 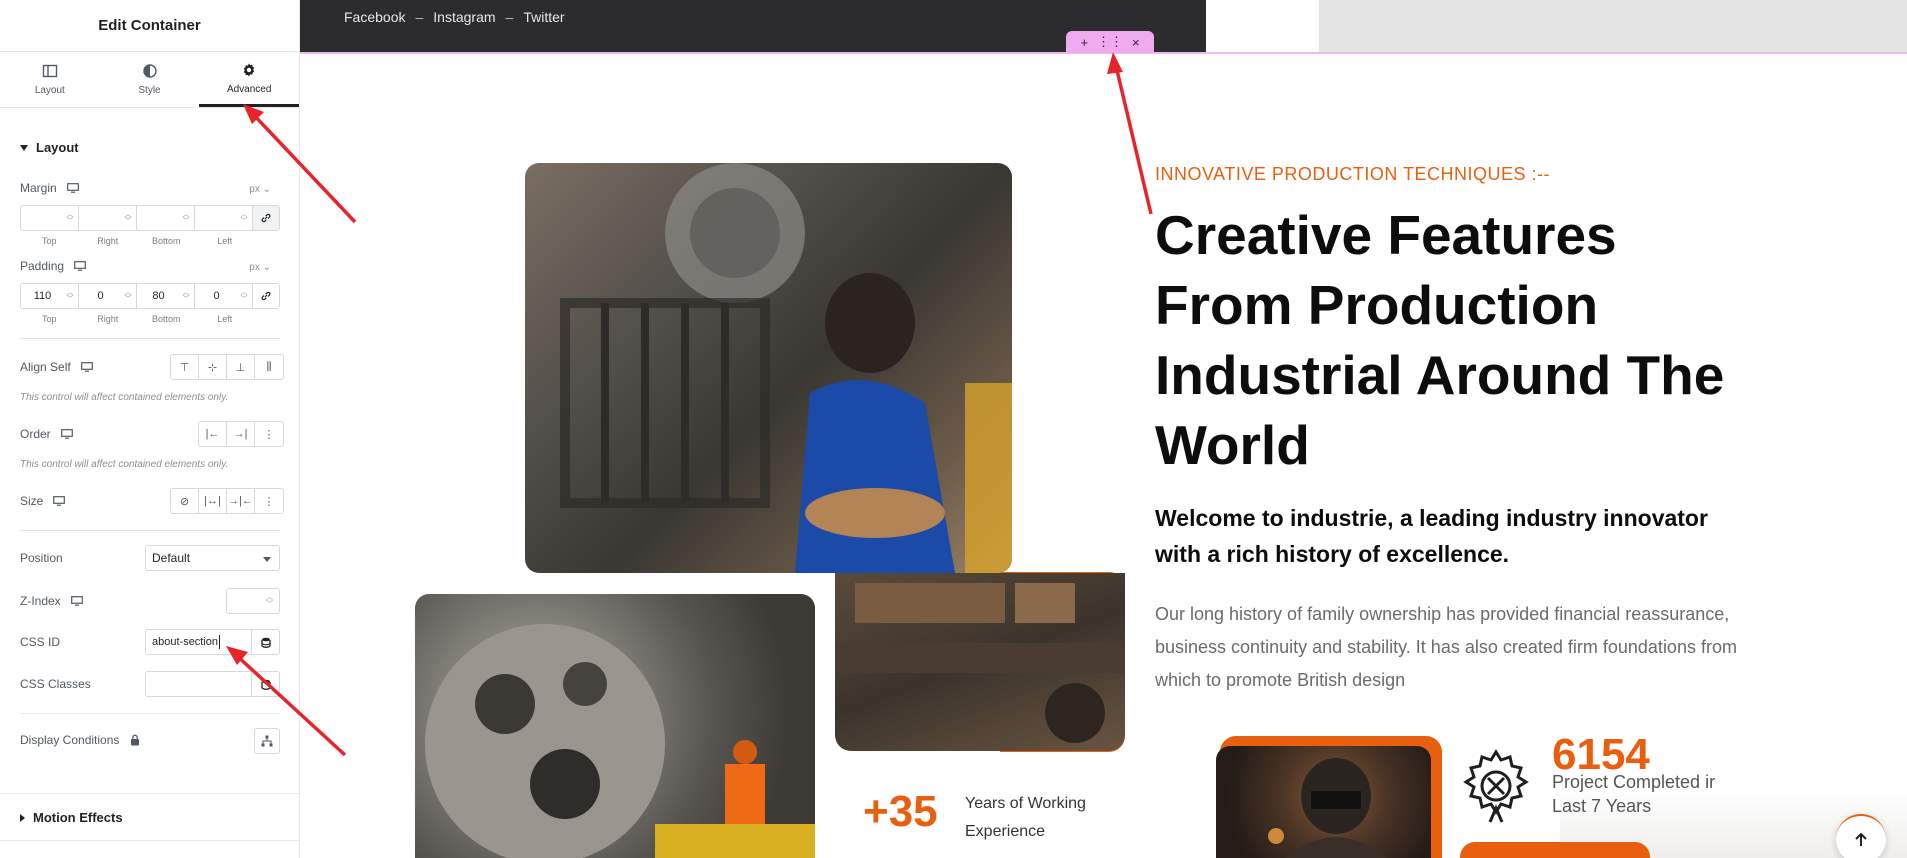 I want to click on facebook-link: Facebook, so click(x=374, y=17).